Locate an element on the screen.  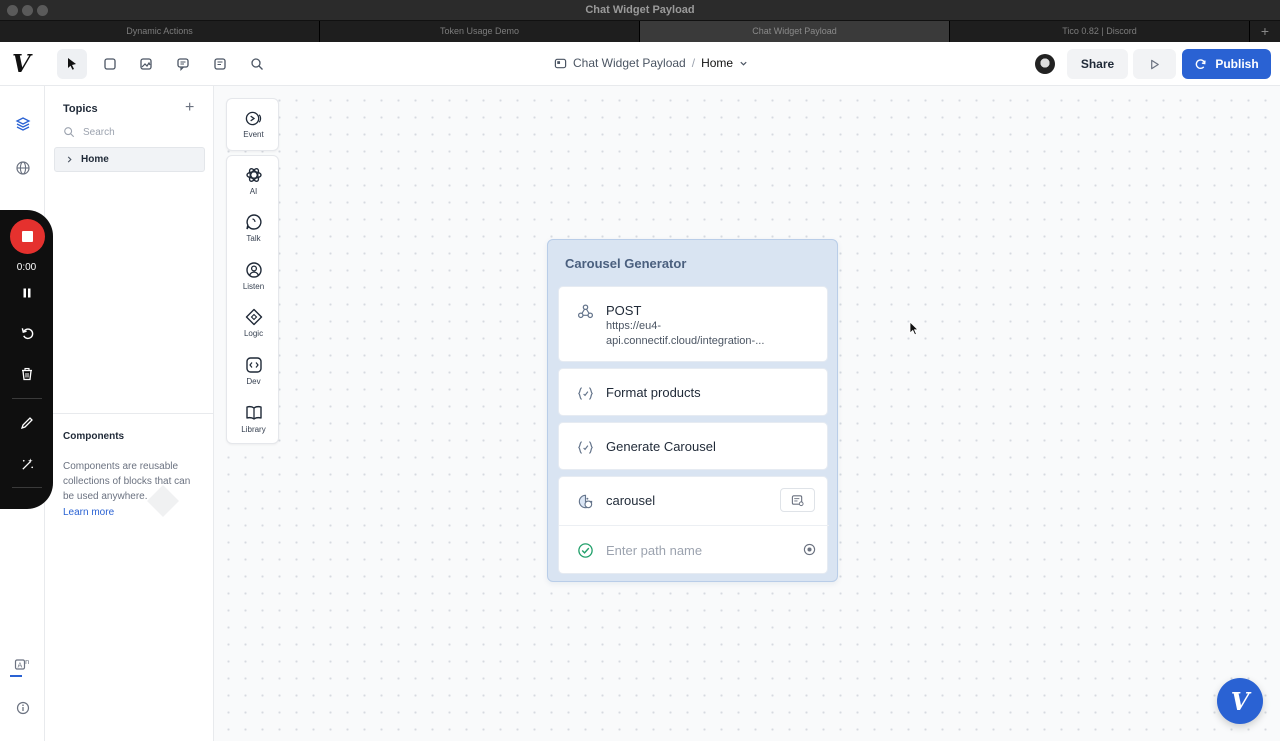
step-title: Generate Carousel is located at coordinates (661, 446).